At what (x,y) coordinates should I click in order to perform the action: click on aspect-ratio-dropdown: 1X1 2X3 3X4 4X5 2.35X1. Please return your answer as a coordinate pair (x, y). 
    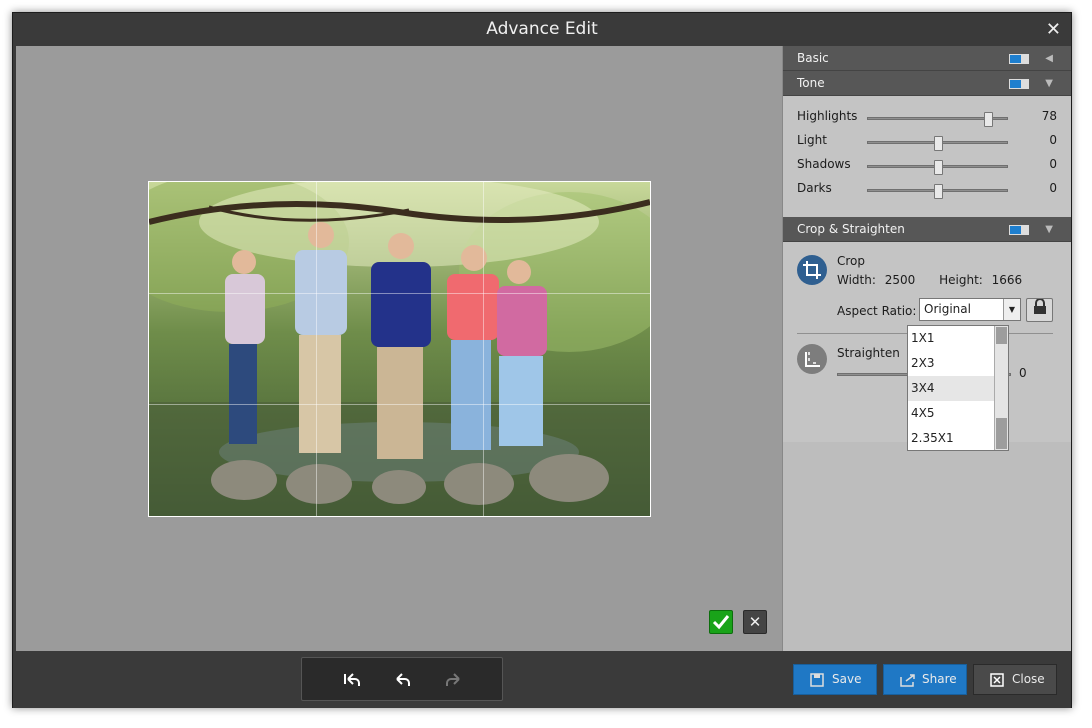
    Looking at the image, I should click on (958, 388).